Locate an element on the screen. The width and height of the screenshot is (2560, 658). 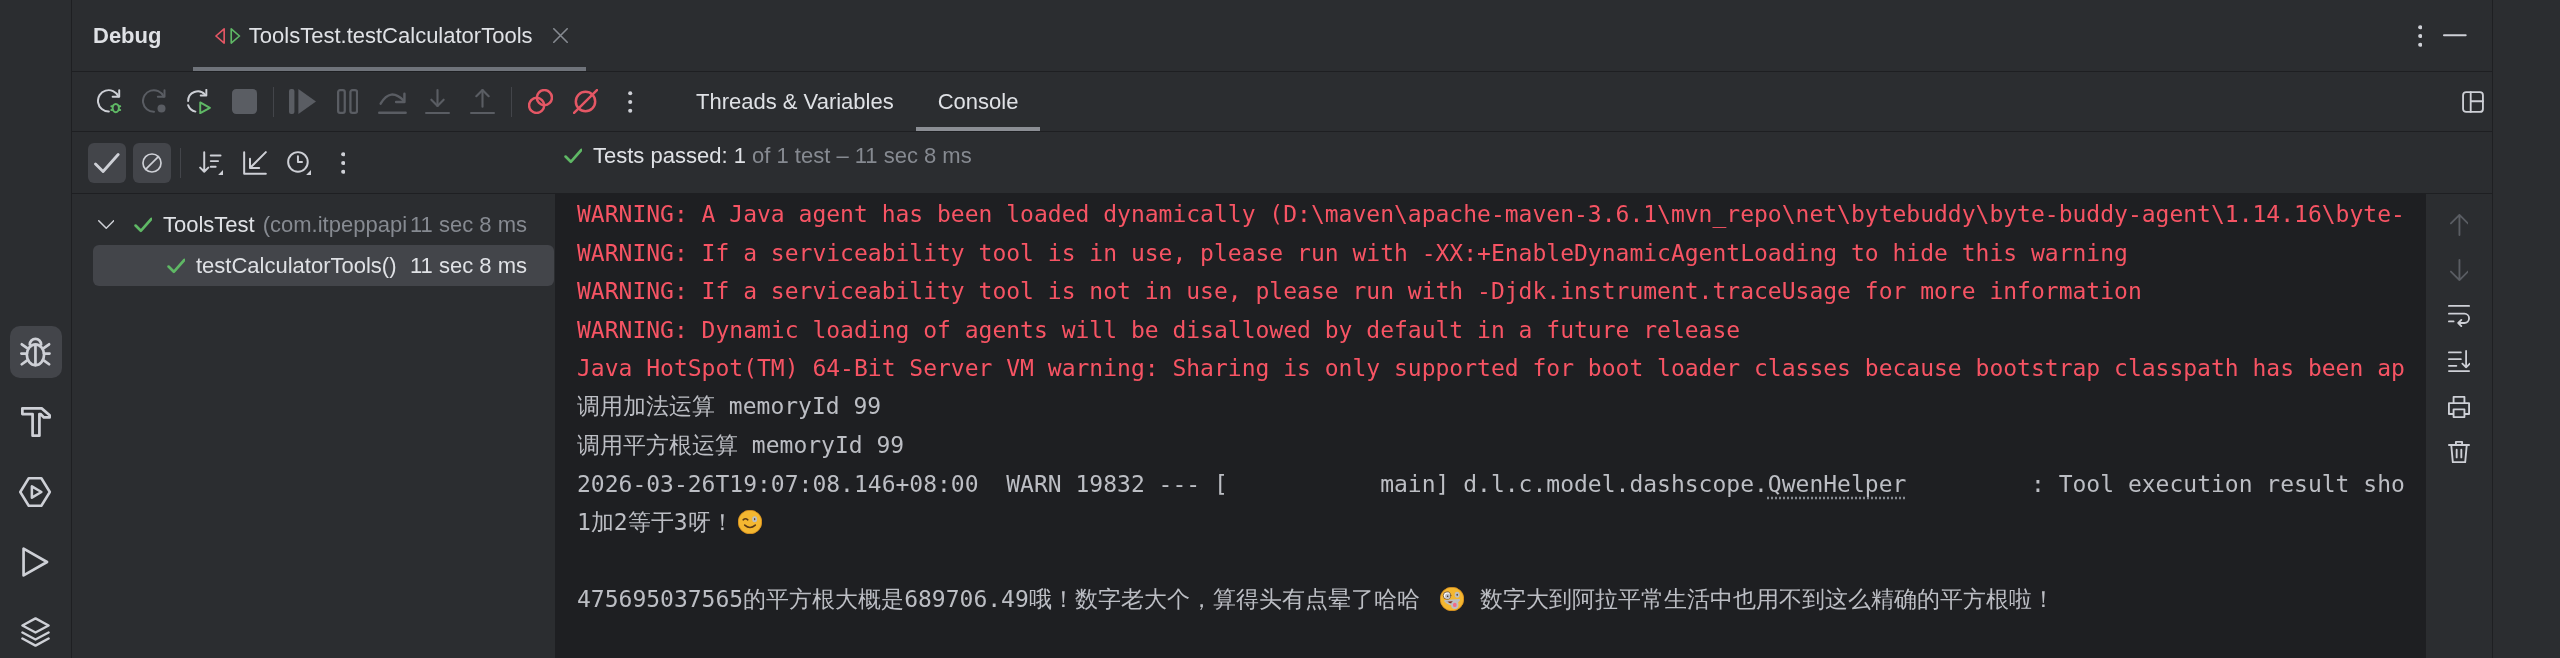
trash-icon is located at coordinates (2459, 452).